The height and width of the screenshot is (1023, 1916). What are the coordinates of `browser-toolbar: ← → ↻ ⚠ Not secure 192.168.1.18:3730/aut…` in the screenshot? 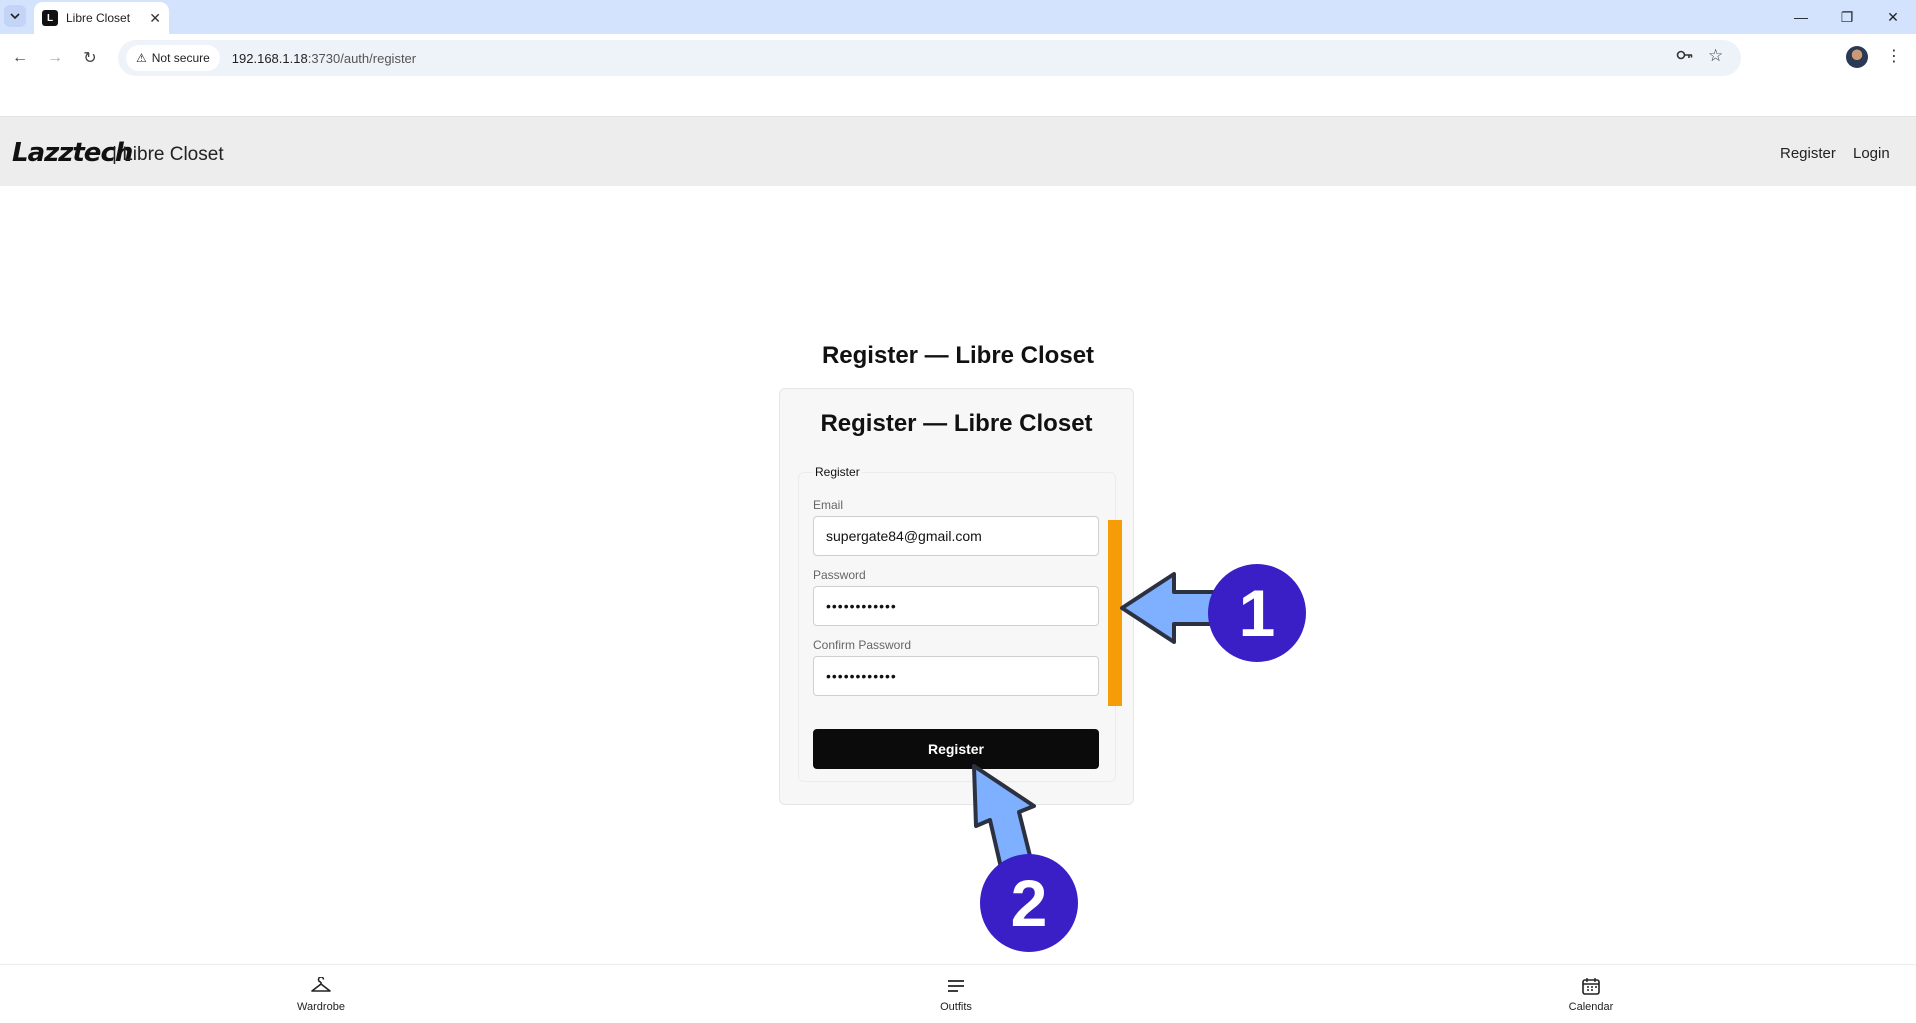 It's located at (958, 58).